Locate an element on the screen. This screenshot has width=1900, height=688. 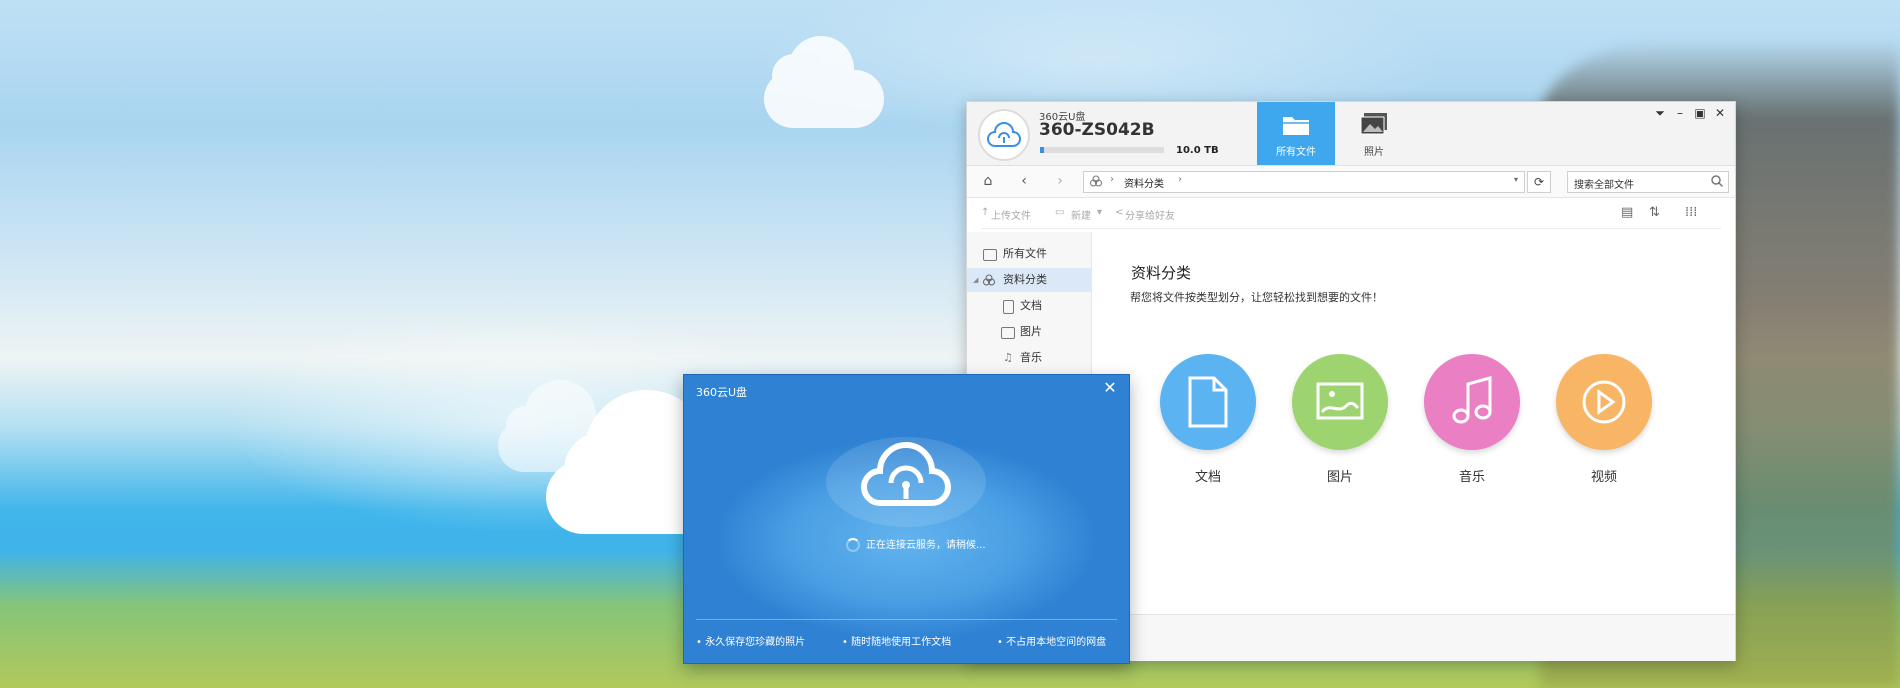
dropdown-icon: ⏷ is located at coordinates (1660, 113).